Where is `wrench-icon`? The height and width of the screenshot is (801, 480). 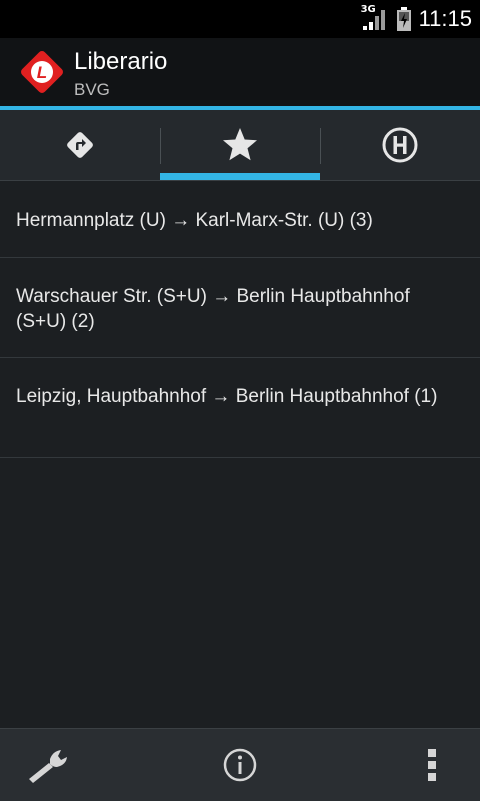 wrench-icon is located at coordinates (48, 766).